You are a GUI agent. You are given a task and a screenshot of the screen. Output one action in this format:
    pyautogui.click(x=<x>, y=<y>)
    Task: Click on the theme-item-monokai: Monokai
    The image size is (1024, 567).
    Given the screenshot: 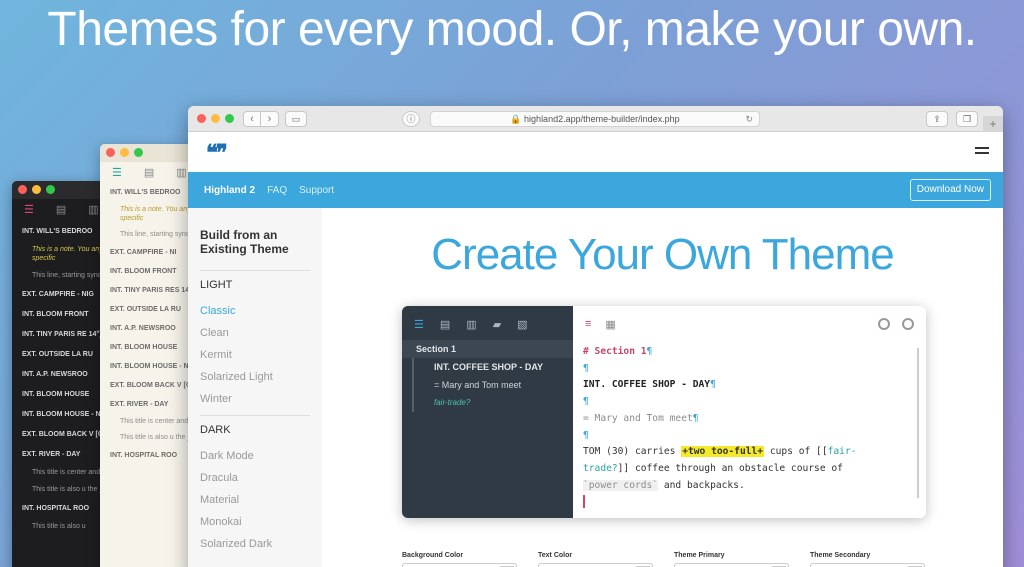 What is the action you would take?
    pyautogui.click(x=255, y=522)
    